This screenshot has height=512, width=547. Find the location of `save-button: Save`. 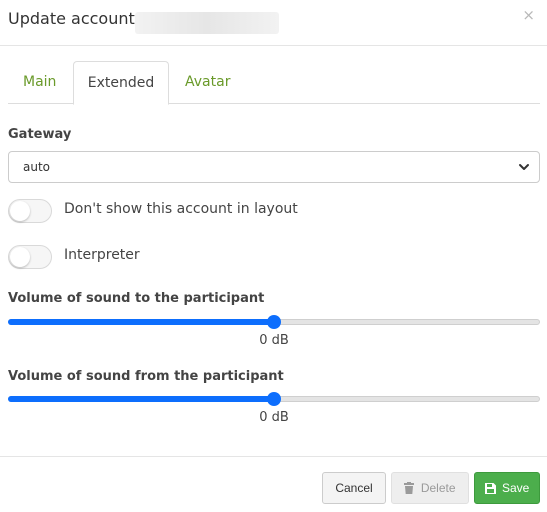

save-button: Save is located at coordinates (507, 488).